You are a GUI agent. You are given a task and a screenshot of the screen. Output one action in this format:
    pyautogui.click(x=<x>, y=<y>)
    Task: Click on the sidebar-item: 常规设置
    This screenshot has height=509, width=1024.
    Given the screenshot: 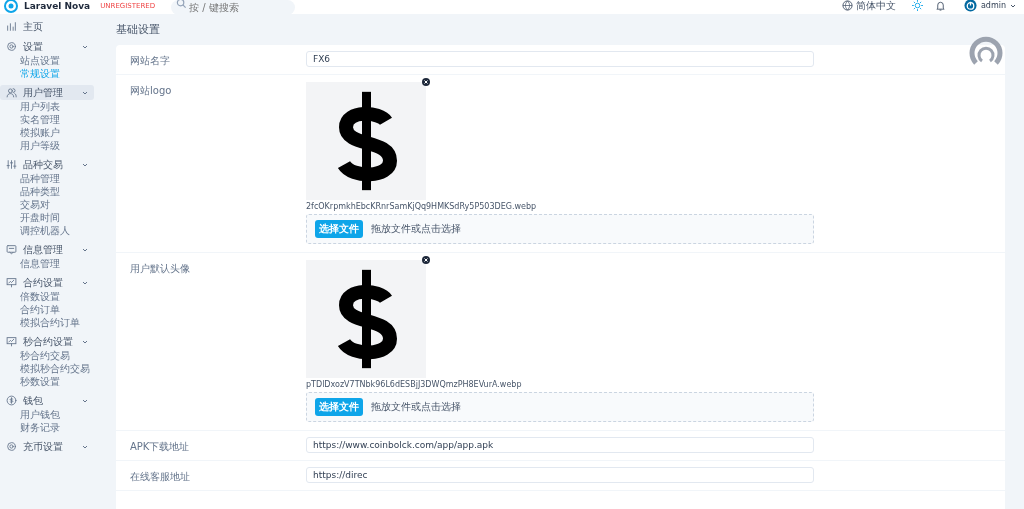 What is the action you would take?
    pyautogui.click(x=30, y=73)
    